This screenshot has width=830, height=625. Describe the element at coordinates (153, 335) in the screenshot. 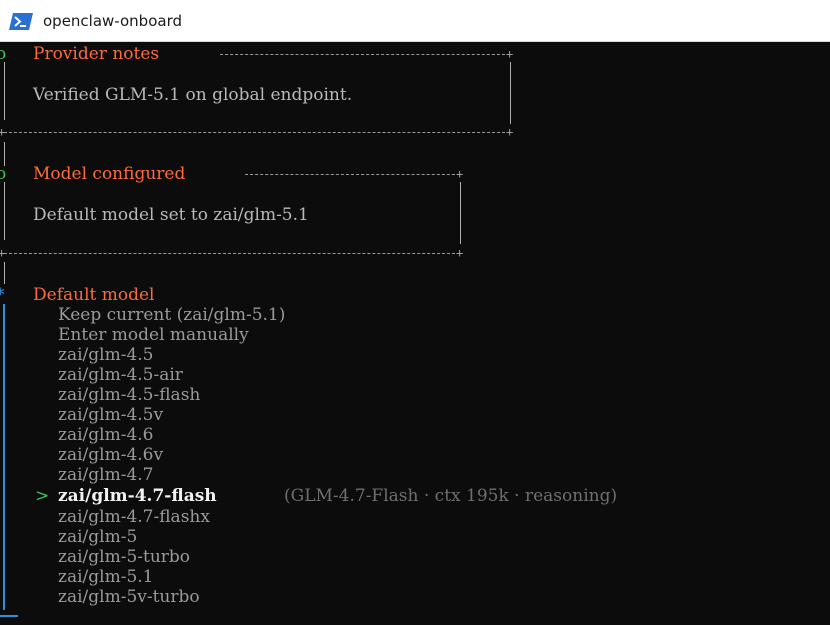

I see `model-option: Enter model manually` at that location.